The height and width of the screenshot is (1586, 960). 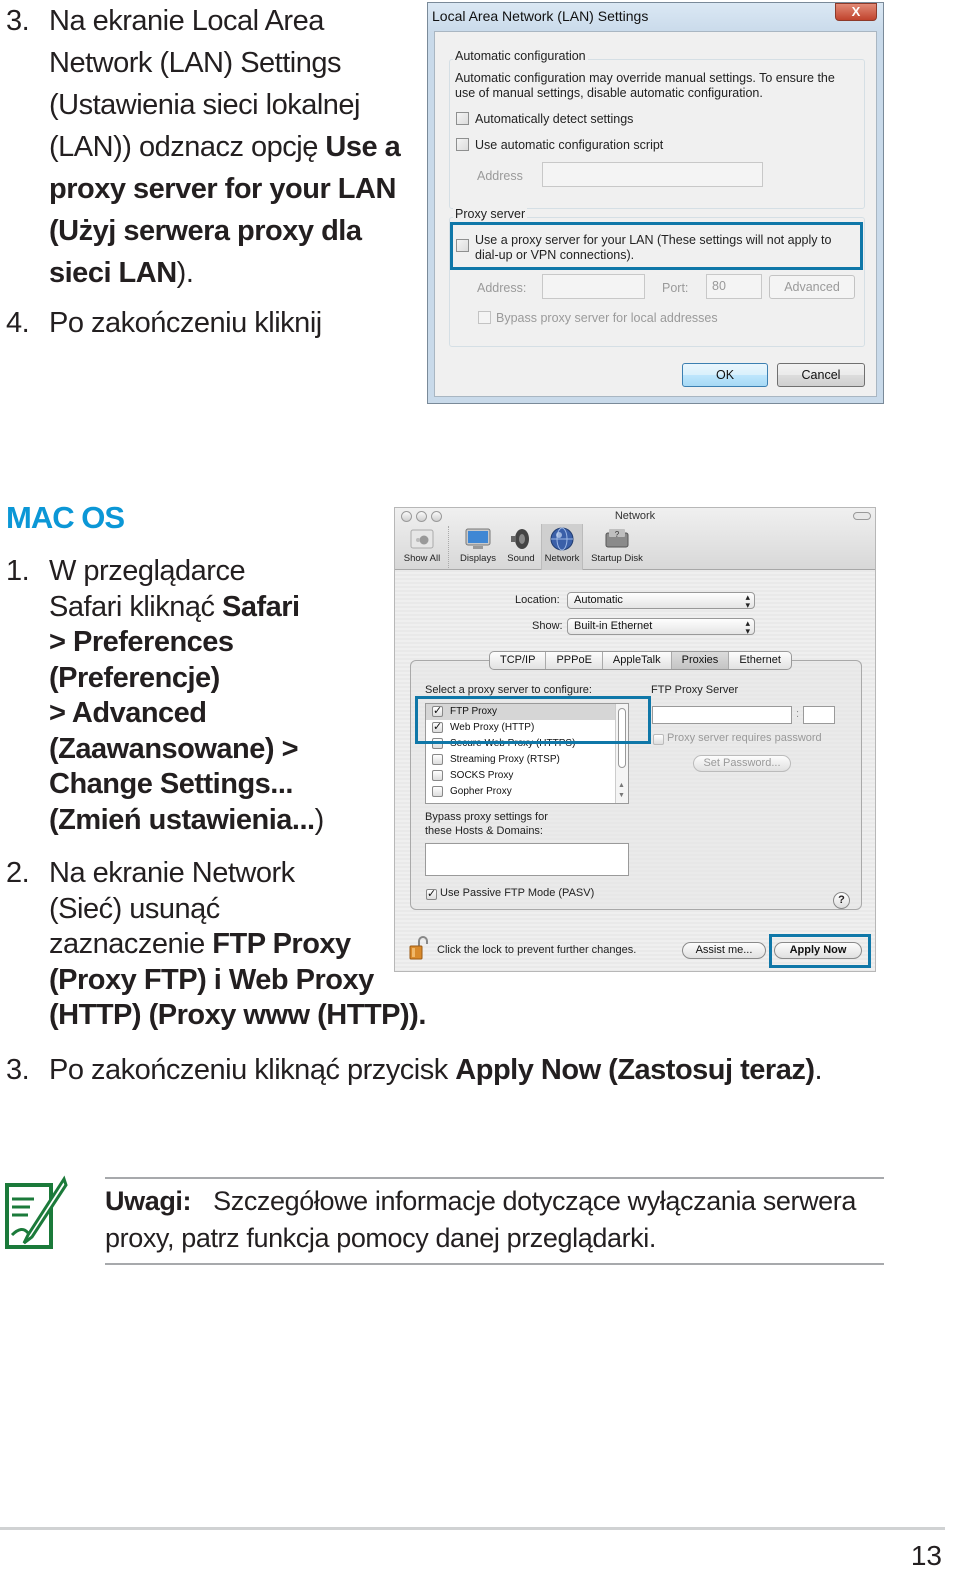 I want to click on toolbar-network: Network, so click(x=562, y=547).